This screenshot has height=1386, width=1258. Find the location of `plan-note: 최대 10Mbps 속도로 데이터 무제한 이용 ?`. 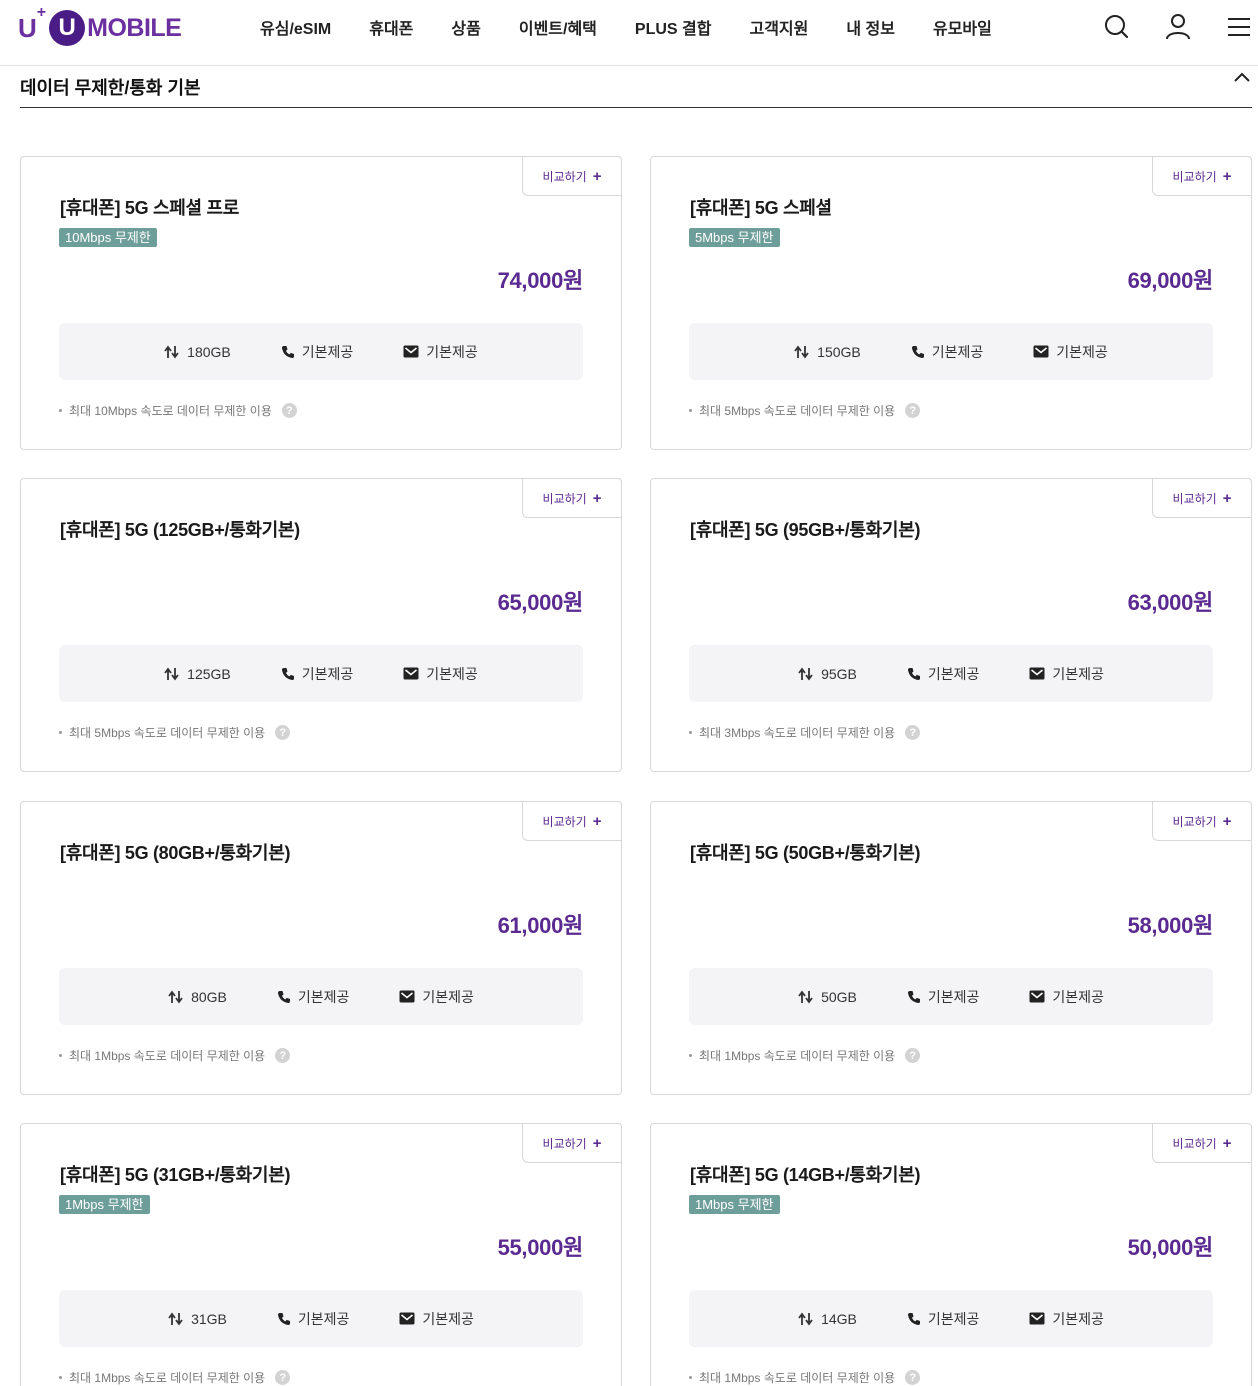

plan-note: 최대 10Mbps 속도로 데이터 무제한 이용 ? is located at coordinates (178, 410).